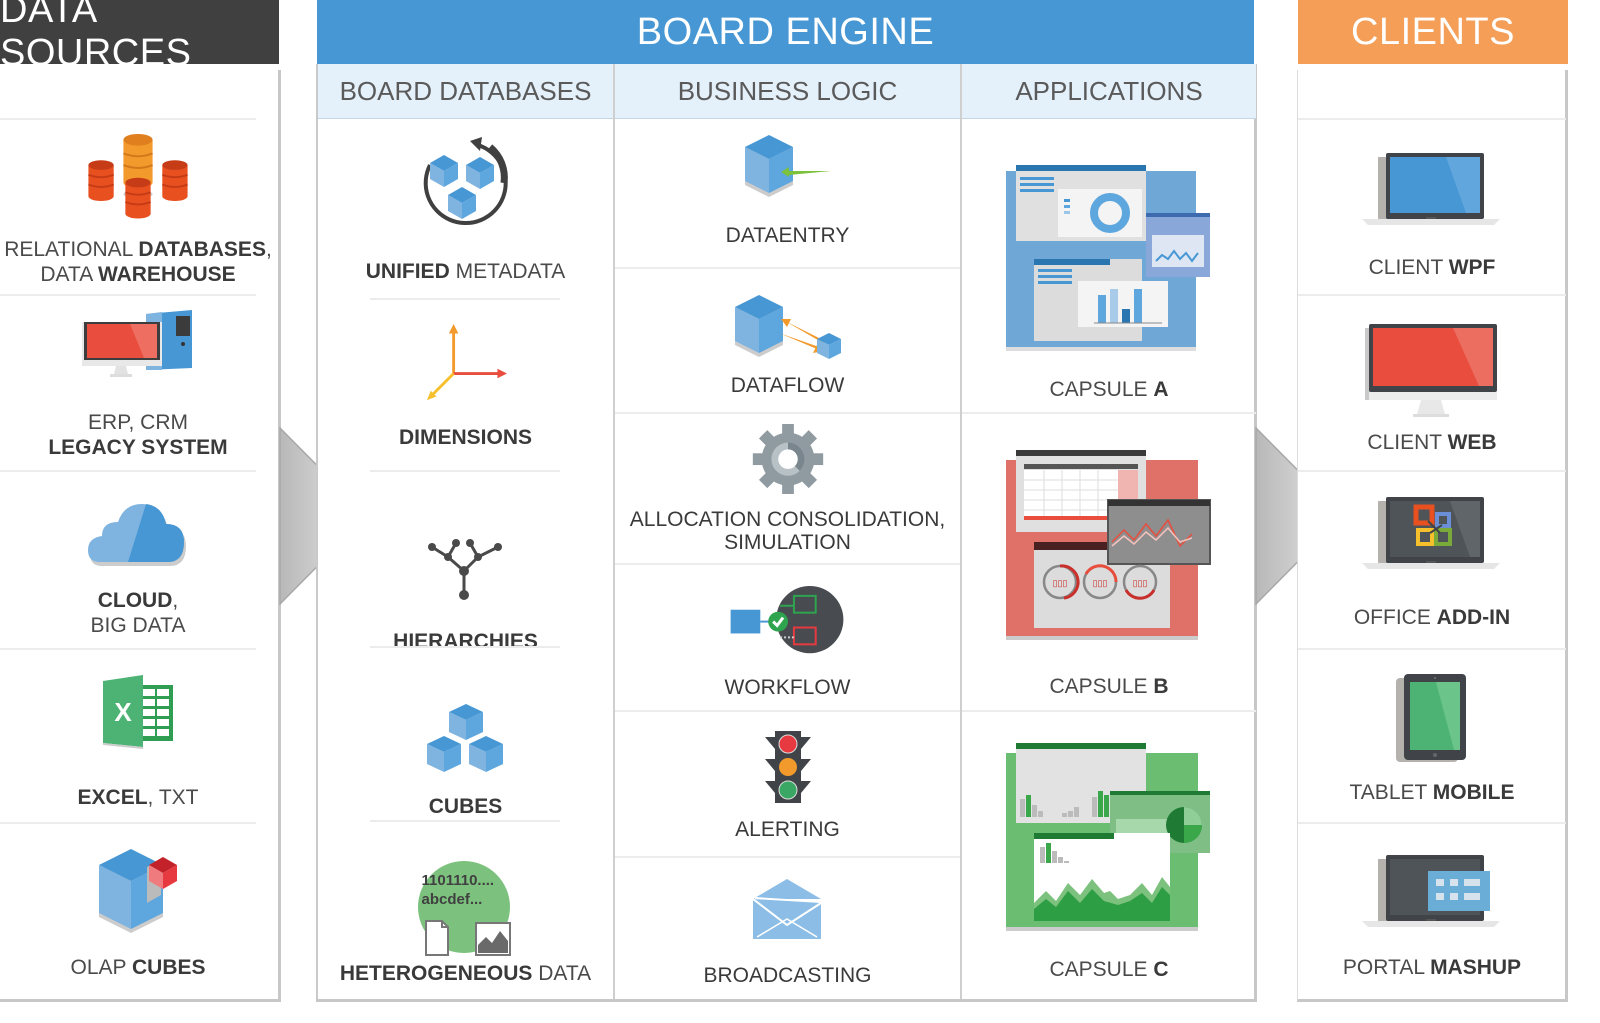 This screenshot has width=1600, height=1023. Describe the element at coordinates (787, 385) in the screenshot. I see `logic-label: DATAFLOW` at that location.